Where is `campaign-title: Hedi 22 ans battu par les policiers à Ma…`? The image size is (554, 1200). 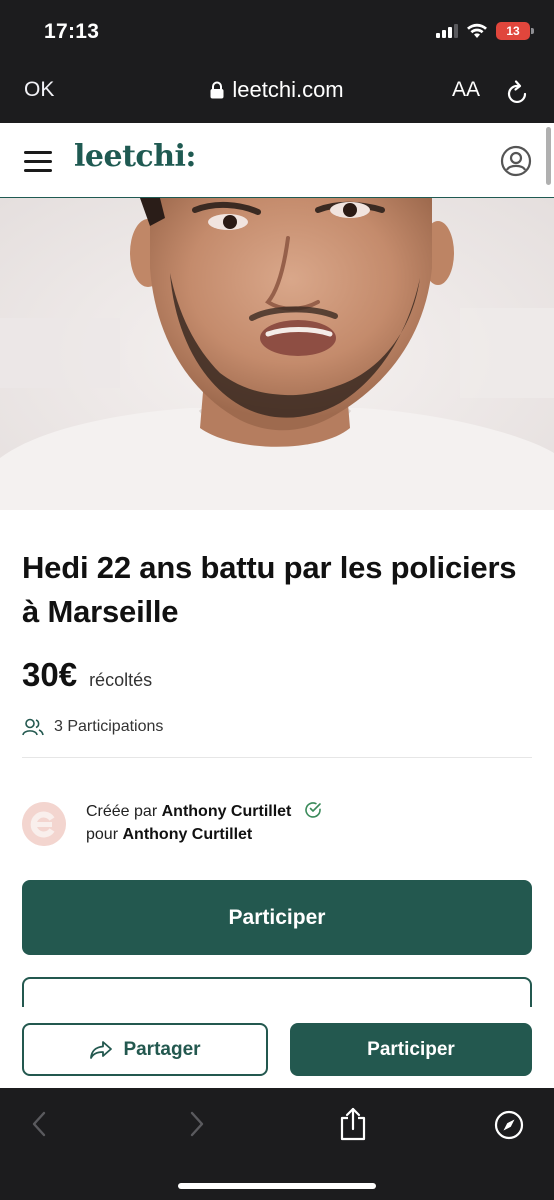 campaign-title: Hedi 22 ans battu par les policiers à Ma… is located at coordinates (269, 589).